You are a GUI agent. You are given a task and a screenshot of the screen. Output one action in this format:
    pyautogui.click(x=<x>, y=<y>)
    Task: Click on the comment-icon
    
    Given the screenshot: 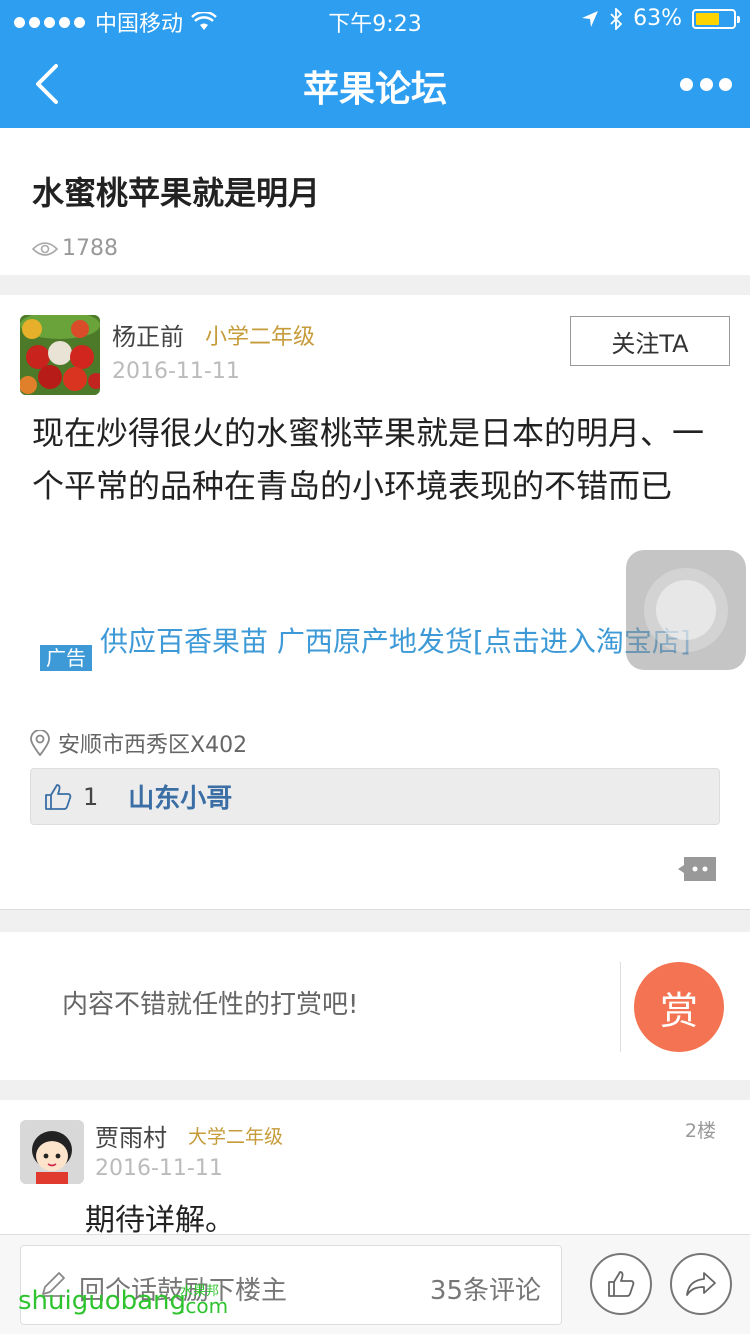 What is the action you would take?
    pyautogui.click(x=698, y=869)
    